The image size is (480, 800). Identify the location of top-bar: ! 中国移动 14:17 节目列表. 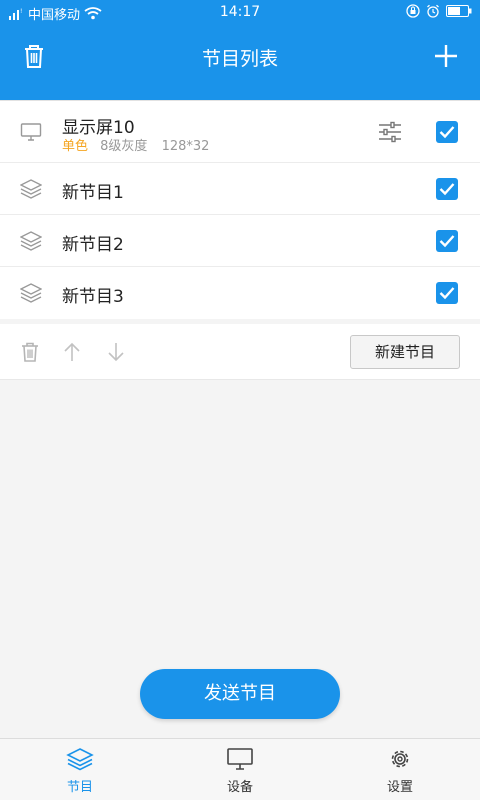
(240, 50).